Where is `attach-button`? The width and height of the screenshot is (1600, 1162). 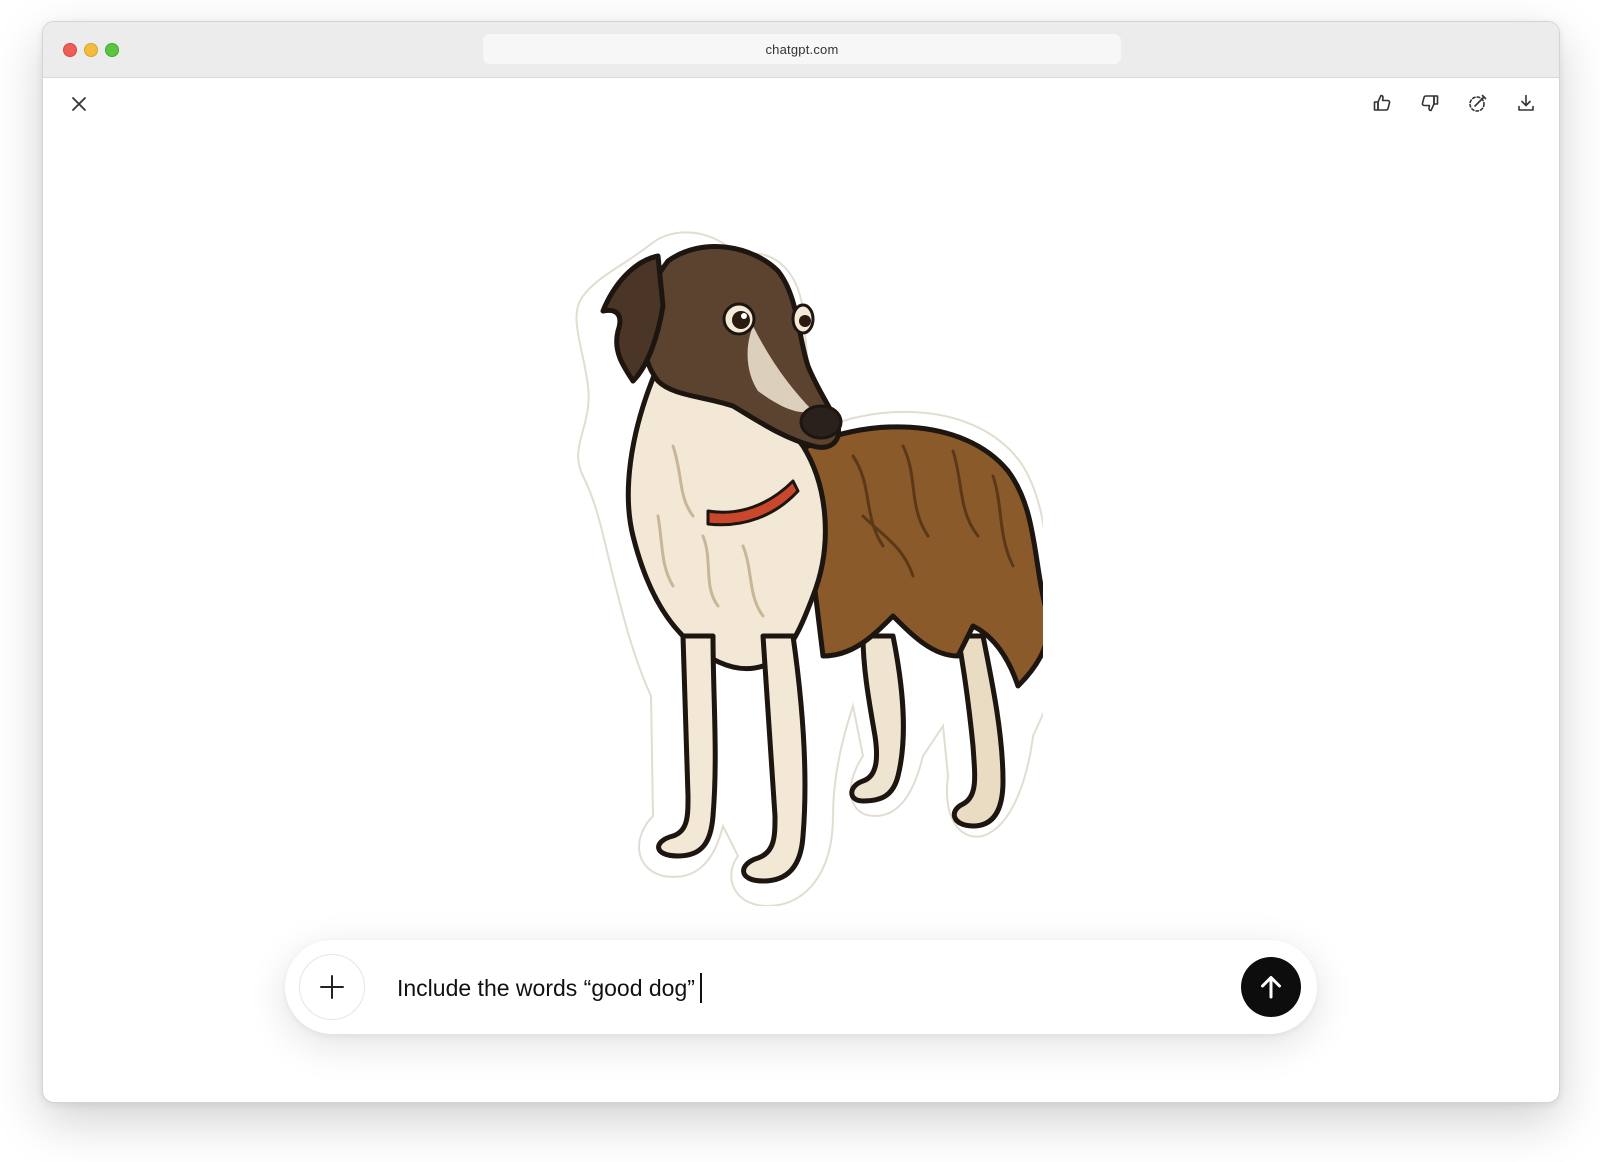 attach-button is located at coordinates (332, 987).